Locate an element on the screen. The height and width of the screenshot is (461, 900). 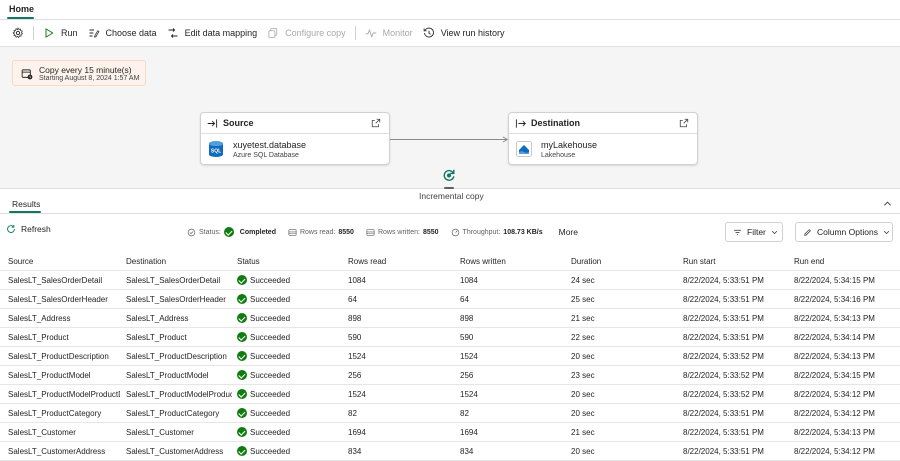
tab-home: Home is located at coordinates (21, 9).